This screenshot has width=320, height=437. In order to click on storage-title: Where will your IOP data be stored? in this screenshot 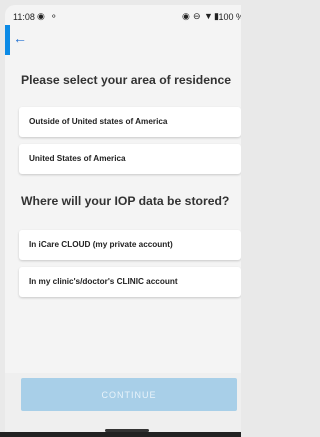, I will do `click(125, 201)`.